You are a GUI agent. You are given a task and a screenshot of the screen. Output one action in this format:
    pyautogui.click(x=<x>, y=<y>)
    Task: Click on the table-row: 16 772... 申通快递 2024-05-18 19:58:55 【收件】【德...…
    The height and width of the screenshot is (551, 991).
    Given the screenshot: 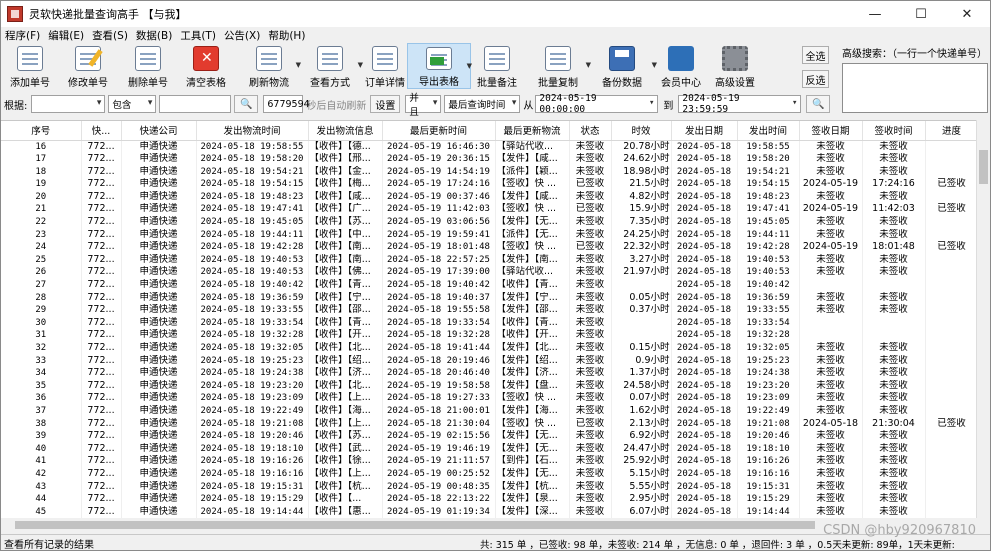 What is the action you would take?
    pyautogui.click(x=490, y=147)
    